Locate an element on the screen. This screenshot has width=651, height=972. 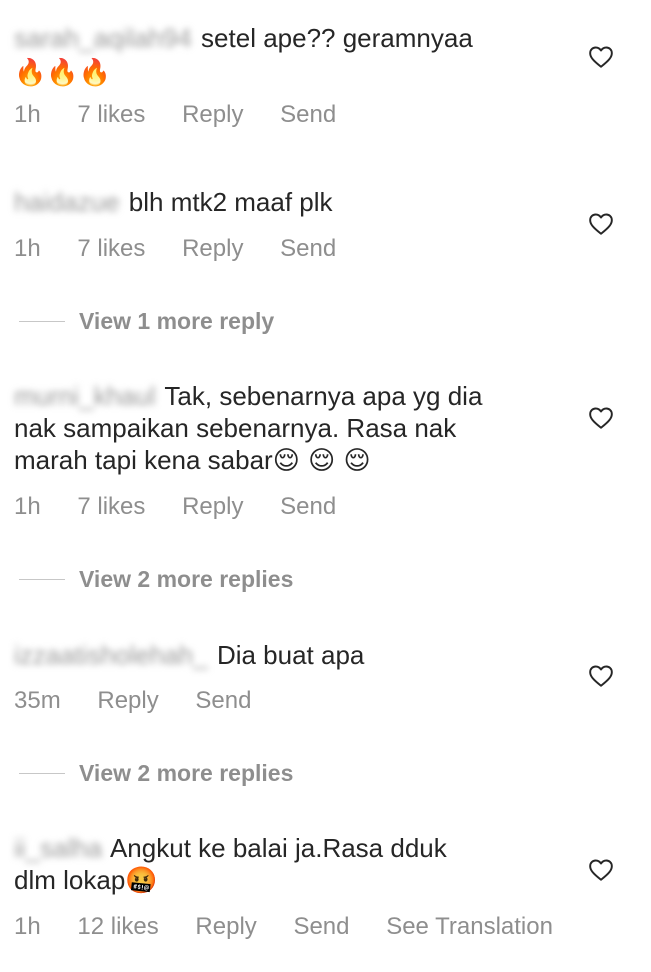
comment-3-meta: 1h 7 likes Reply Send is located at coordinates (190, 507).